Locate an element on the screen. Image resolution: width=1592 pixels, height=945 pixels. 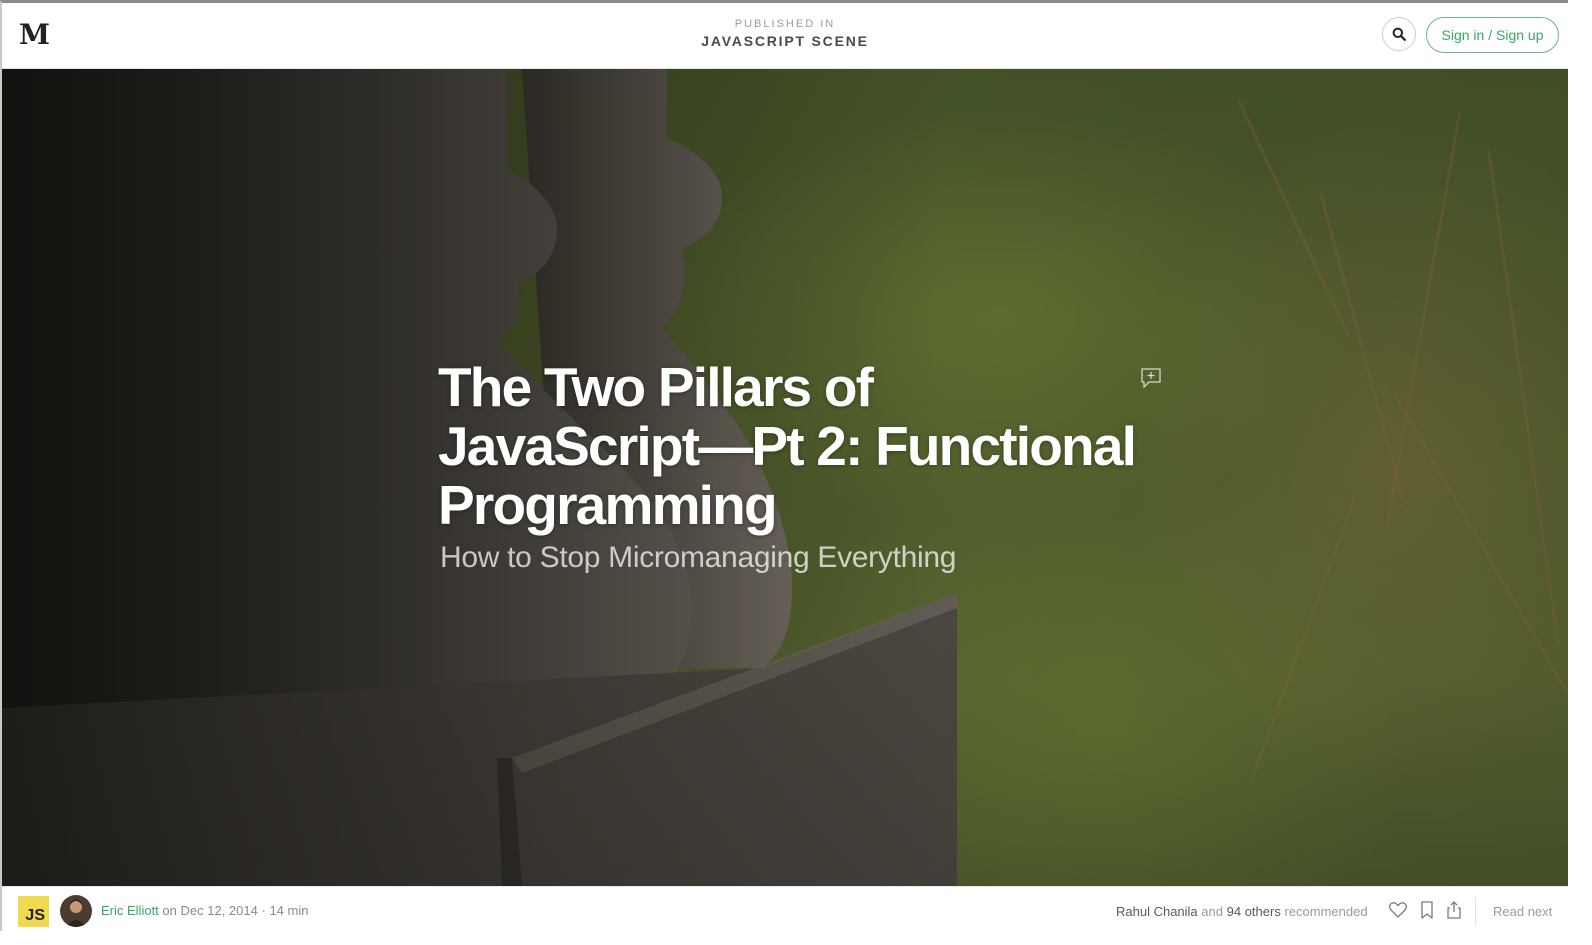
published-in-label: PUBLISHED IN is located at coordinates (785, 24).